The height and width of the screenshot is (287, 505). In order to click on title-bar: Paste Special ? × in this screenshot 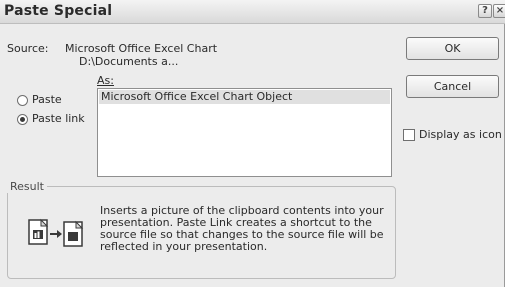, I will do `click(252, 12)`.